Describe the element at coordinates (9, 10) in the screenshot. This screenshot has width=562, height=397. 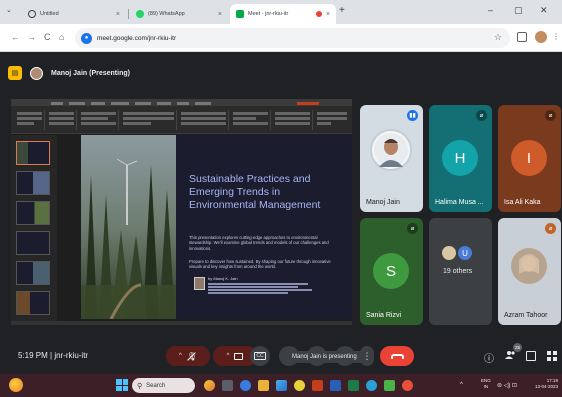
I see `tab-search-button: ⌄` at that location.